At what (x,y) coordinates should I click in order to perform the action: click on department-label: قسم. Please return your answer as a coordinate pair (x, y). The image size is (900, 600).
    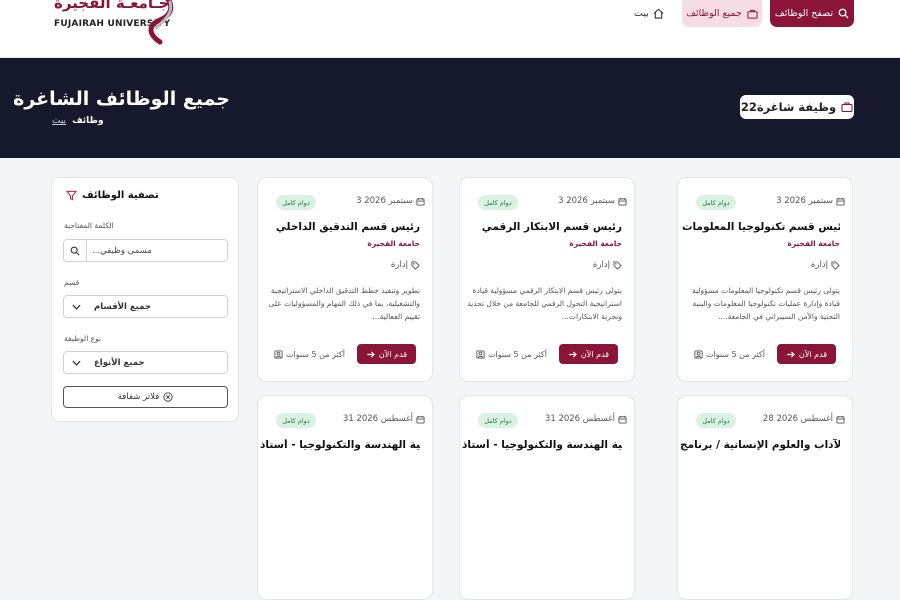
    Looking at the image, I should click on (72, 282).